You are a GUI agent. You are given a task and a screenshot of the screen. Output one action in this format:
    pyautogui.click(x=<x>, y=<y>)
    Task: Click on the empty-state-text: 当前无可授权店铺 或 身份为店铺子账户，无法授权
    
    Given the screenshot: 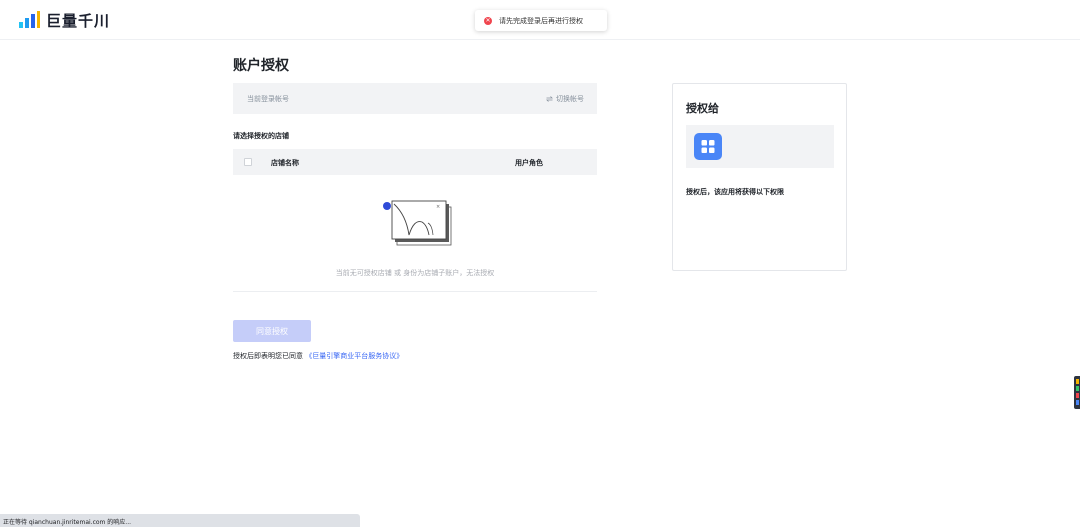 What is the action you would take?
    pyautogui.click(x=415, y=273)
    